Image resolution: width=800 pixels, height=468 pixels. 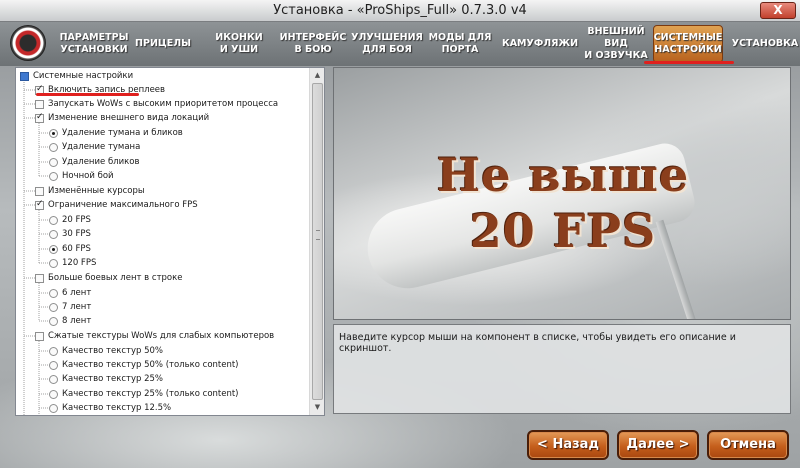 What do you see at coordinates (76, 249) in the screenshot?
I see `tree-item-label: 60 FPS` at bounding box center [76, 249].